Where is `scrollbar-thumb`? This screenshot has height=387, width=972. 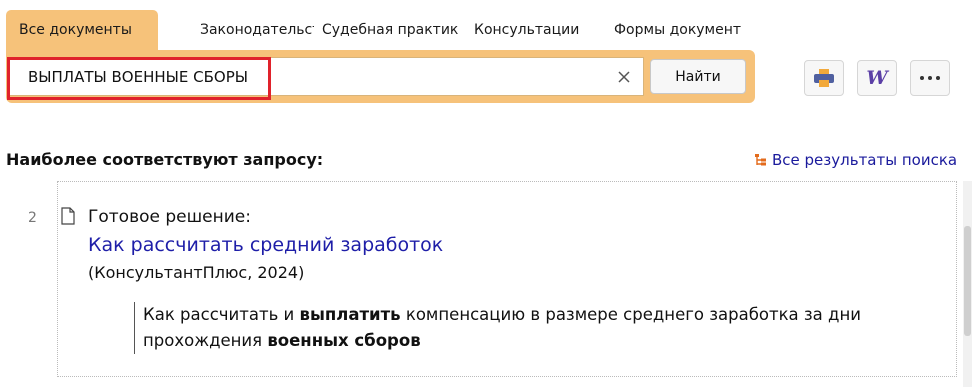 scrollbar-thumb is located at coordinates (967, 281).